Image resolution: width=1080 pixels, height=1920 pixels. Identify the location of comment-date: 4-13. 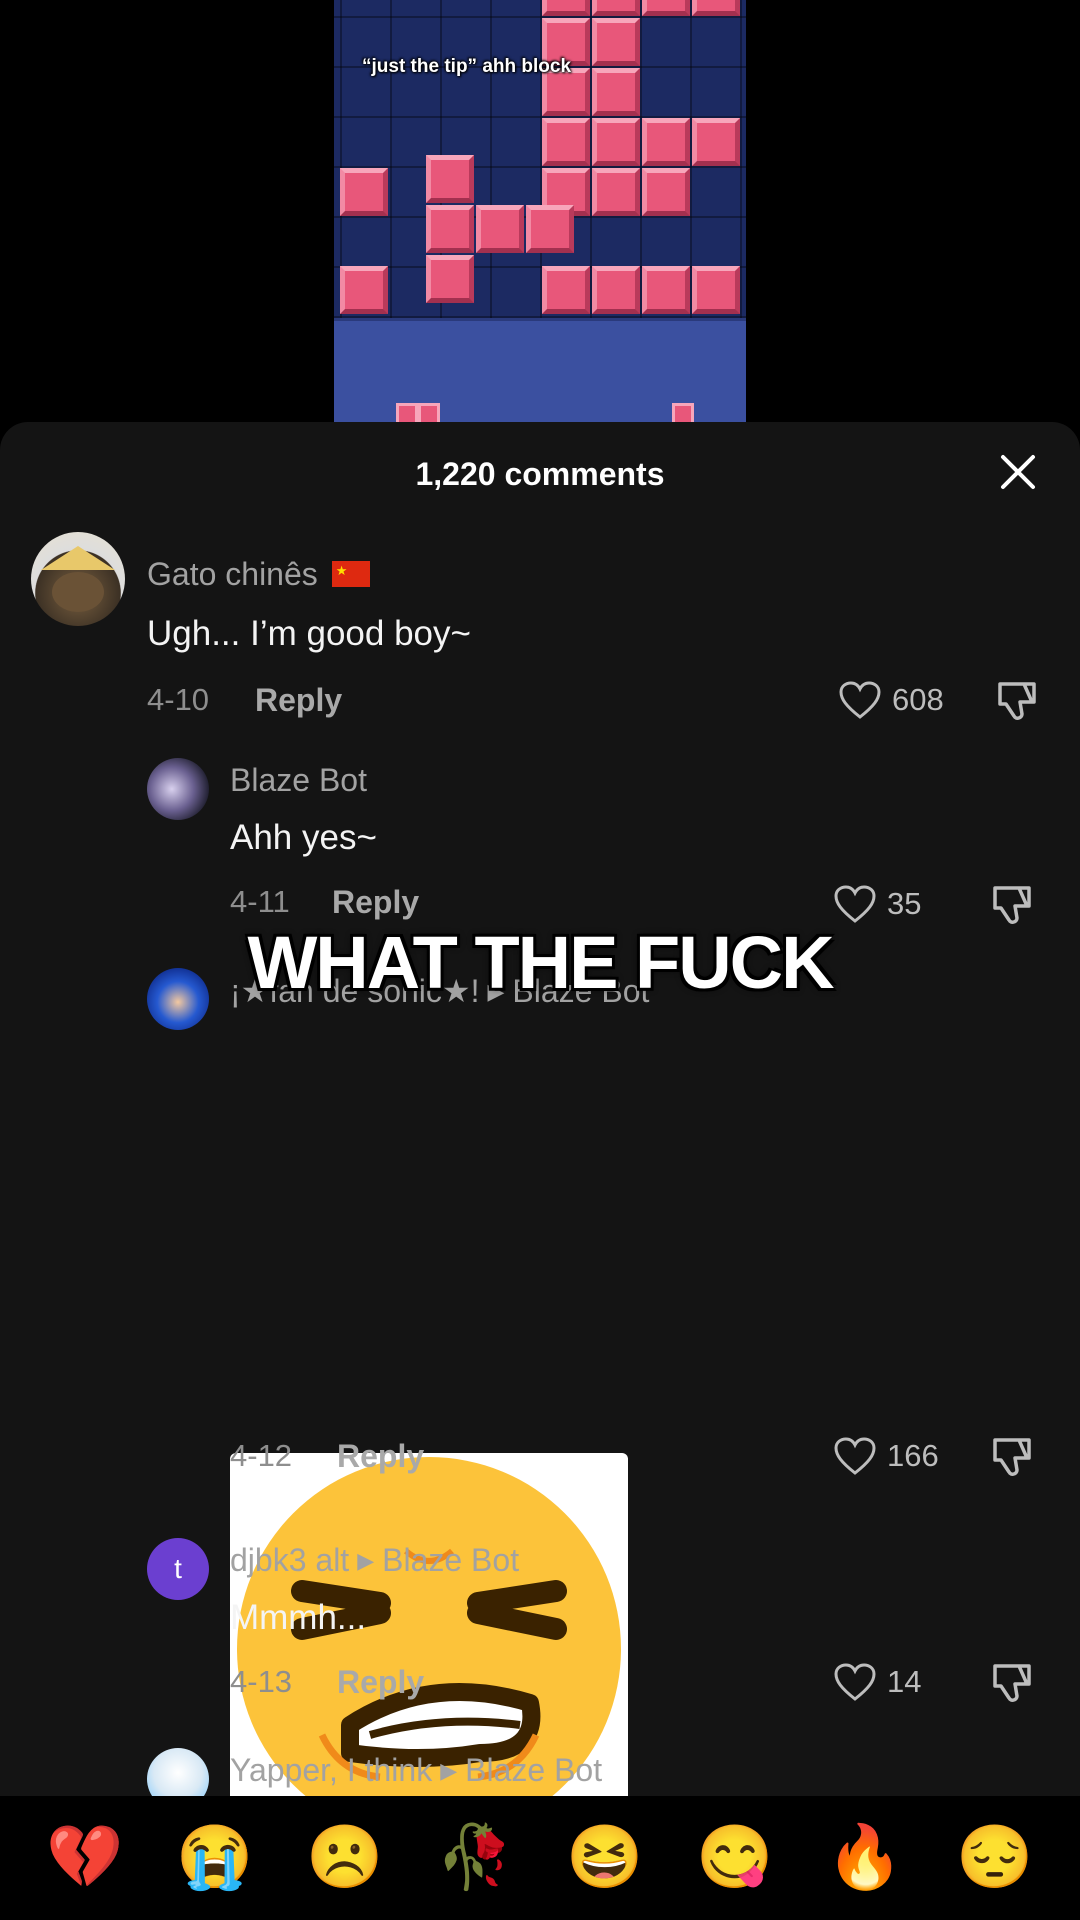
(261, 1681).